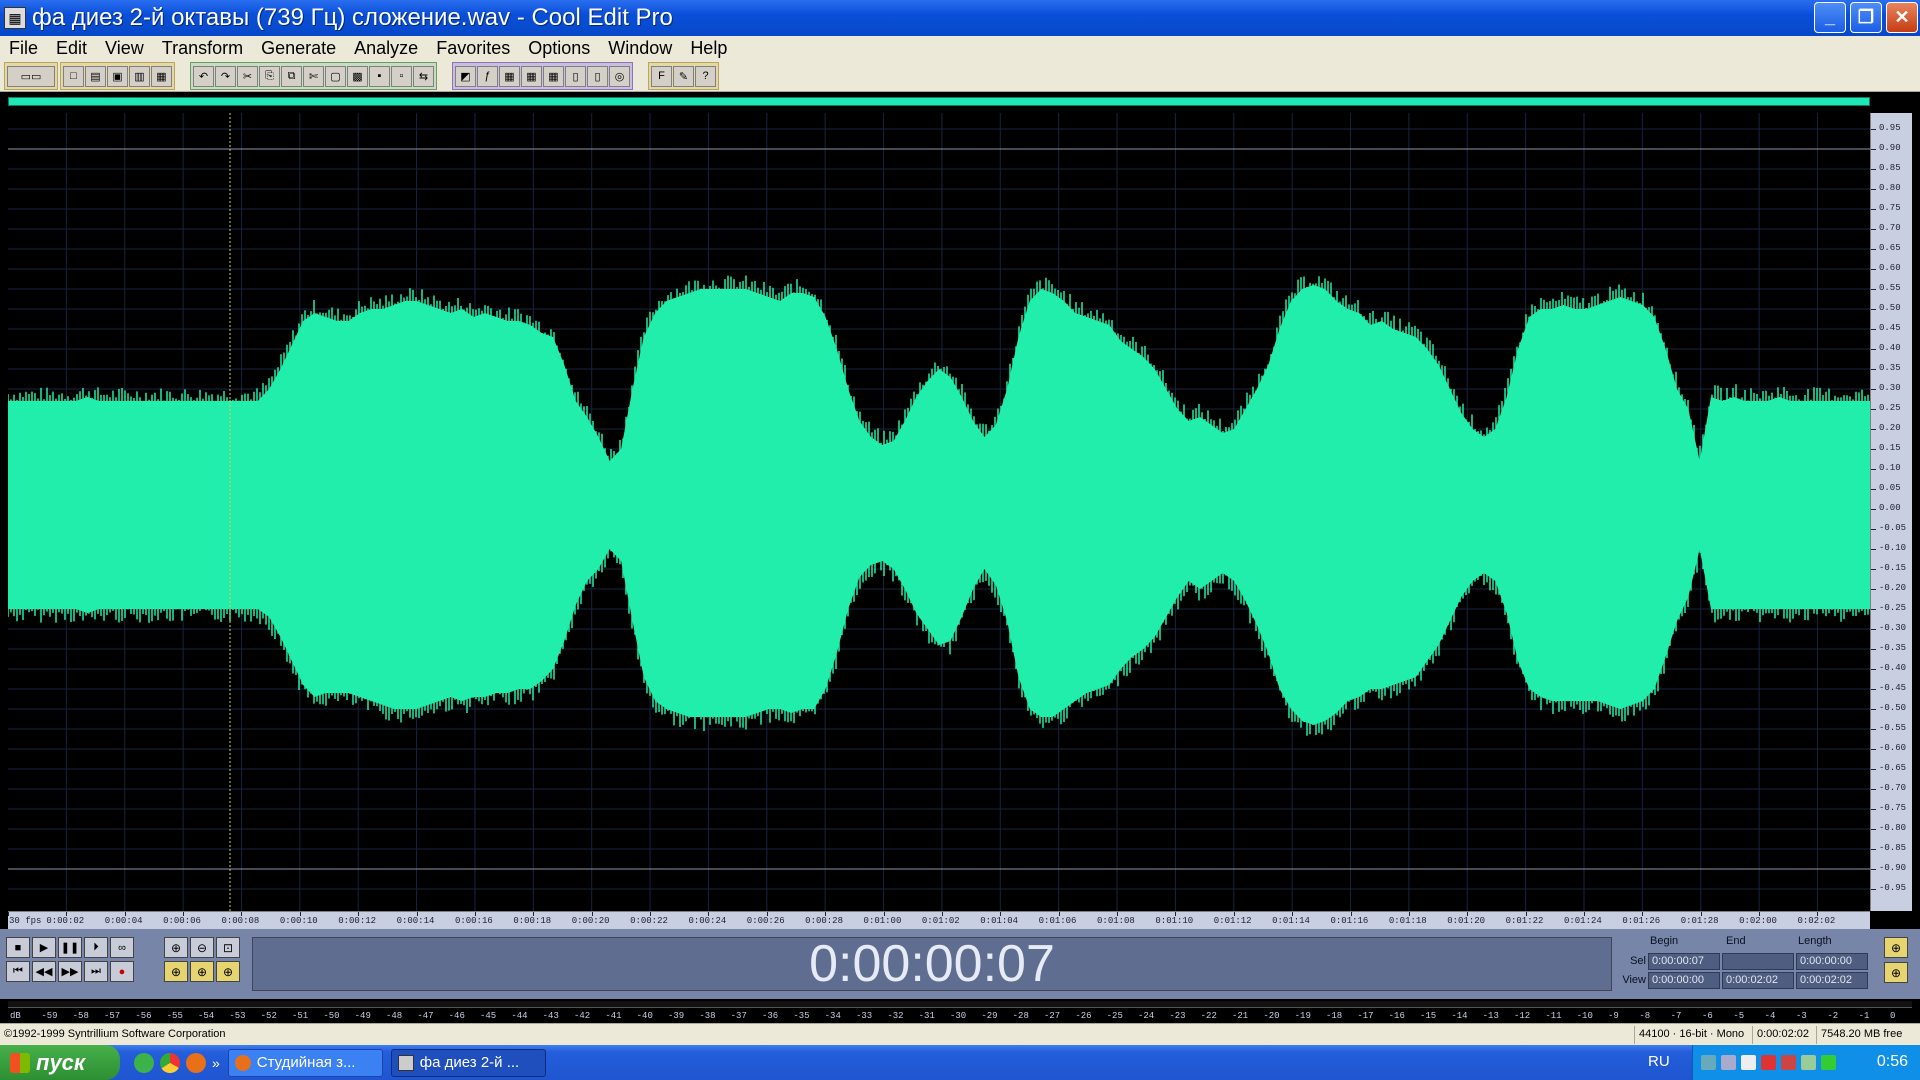 This screenshot has width=1920, height=1080. I want to click on zoom-right-icon: ⊕, so click(228, 971).